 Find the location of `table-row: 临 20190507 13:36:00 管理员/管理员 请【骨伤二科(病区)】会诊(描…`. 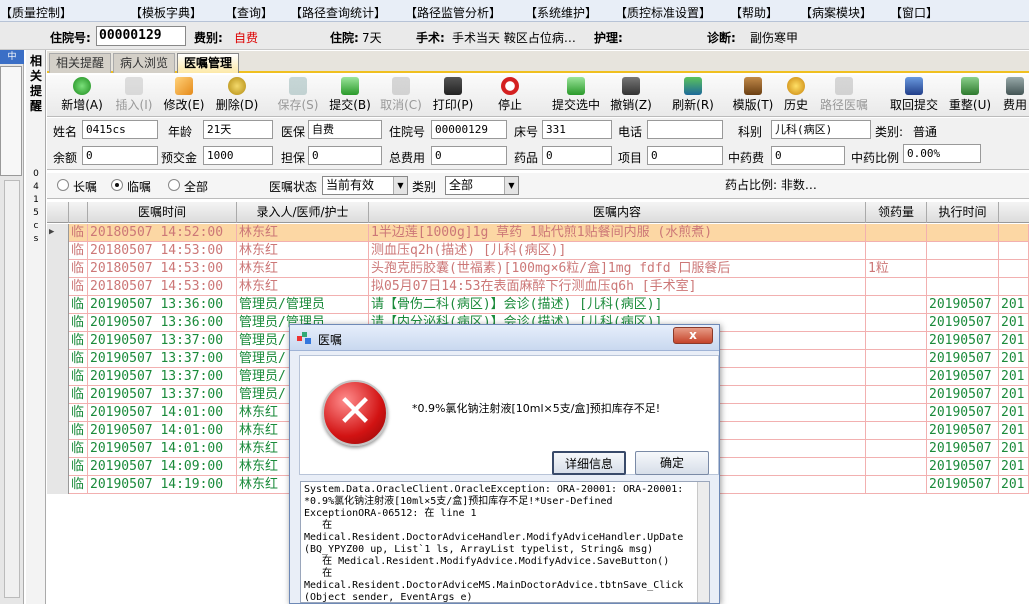

table-row: 临 20190507 13:36:00 管理员/管理员 请【骨伤二科(病区)】会诊(描… is located at coordinates (538, 305).